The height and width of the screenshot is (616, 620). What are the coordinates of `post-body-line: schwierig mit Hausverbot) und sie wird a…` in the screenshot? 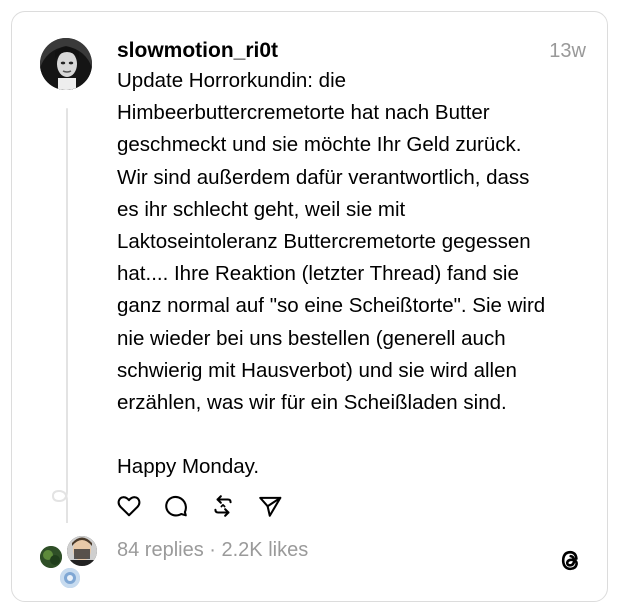 It's located at (317, 370).